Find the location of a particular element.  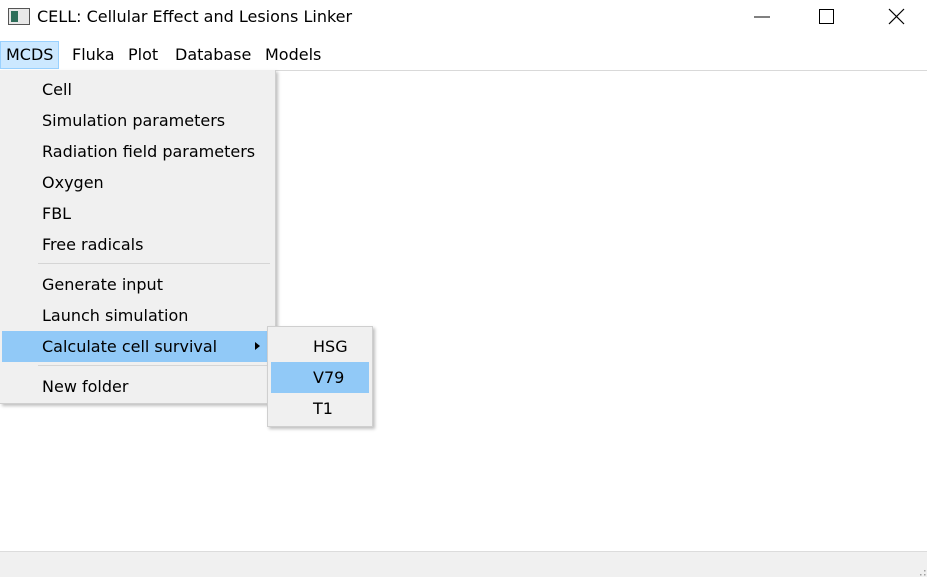

menu-item-label: Calculate cell survival is located at coordinates (130, 346).